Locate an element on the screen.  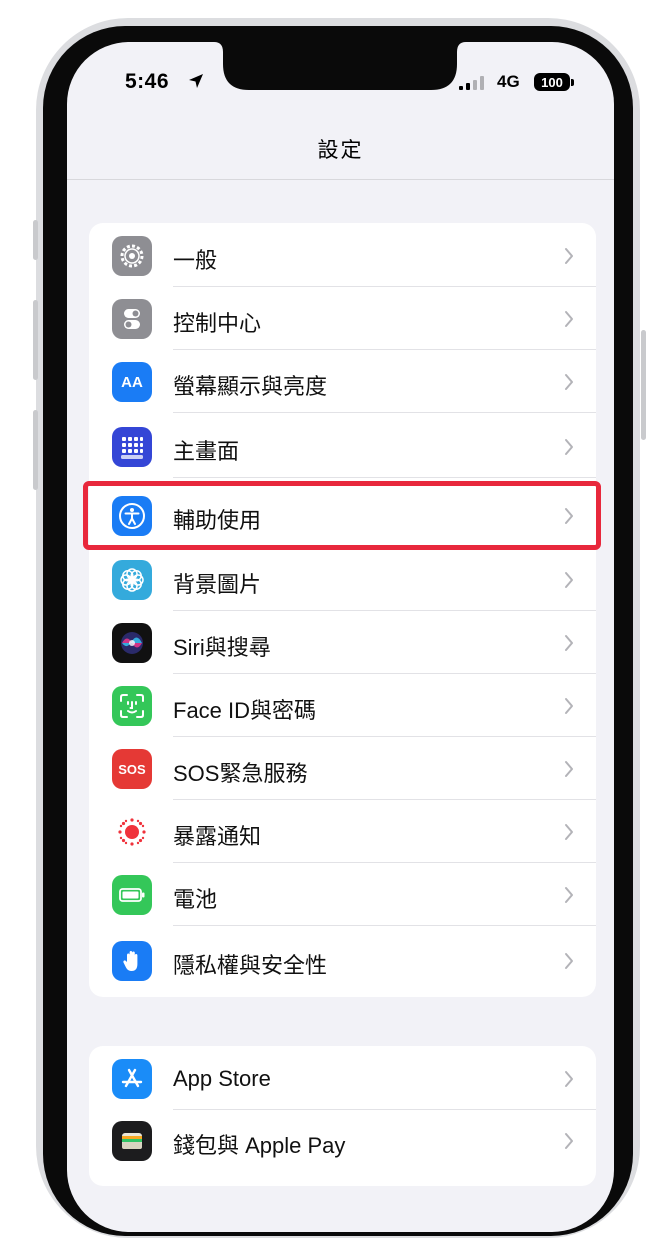
settings-row-exposure-notifications: 暴露通知 is located at coordinates (342, 832).